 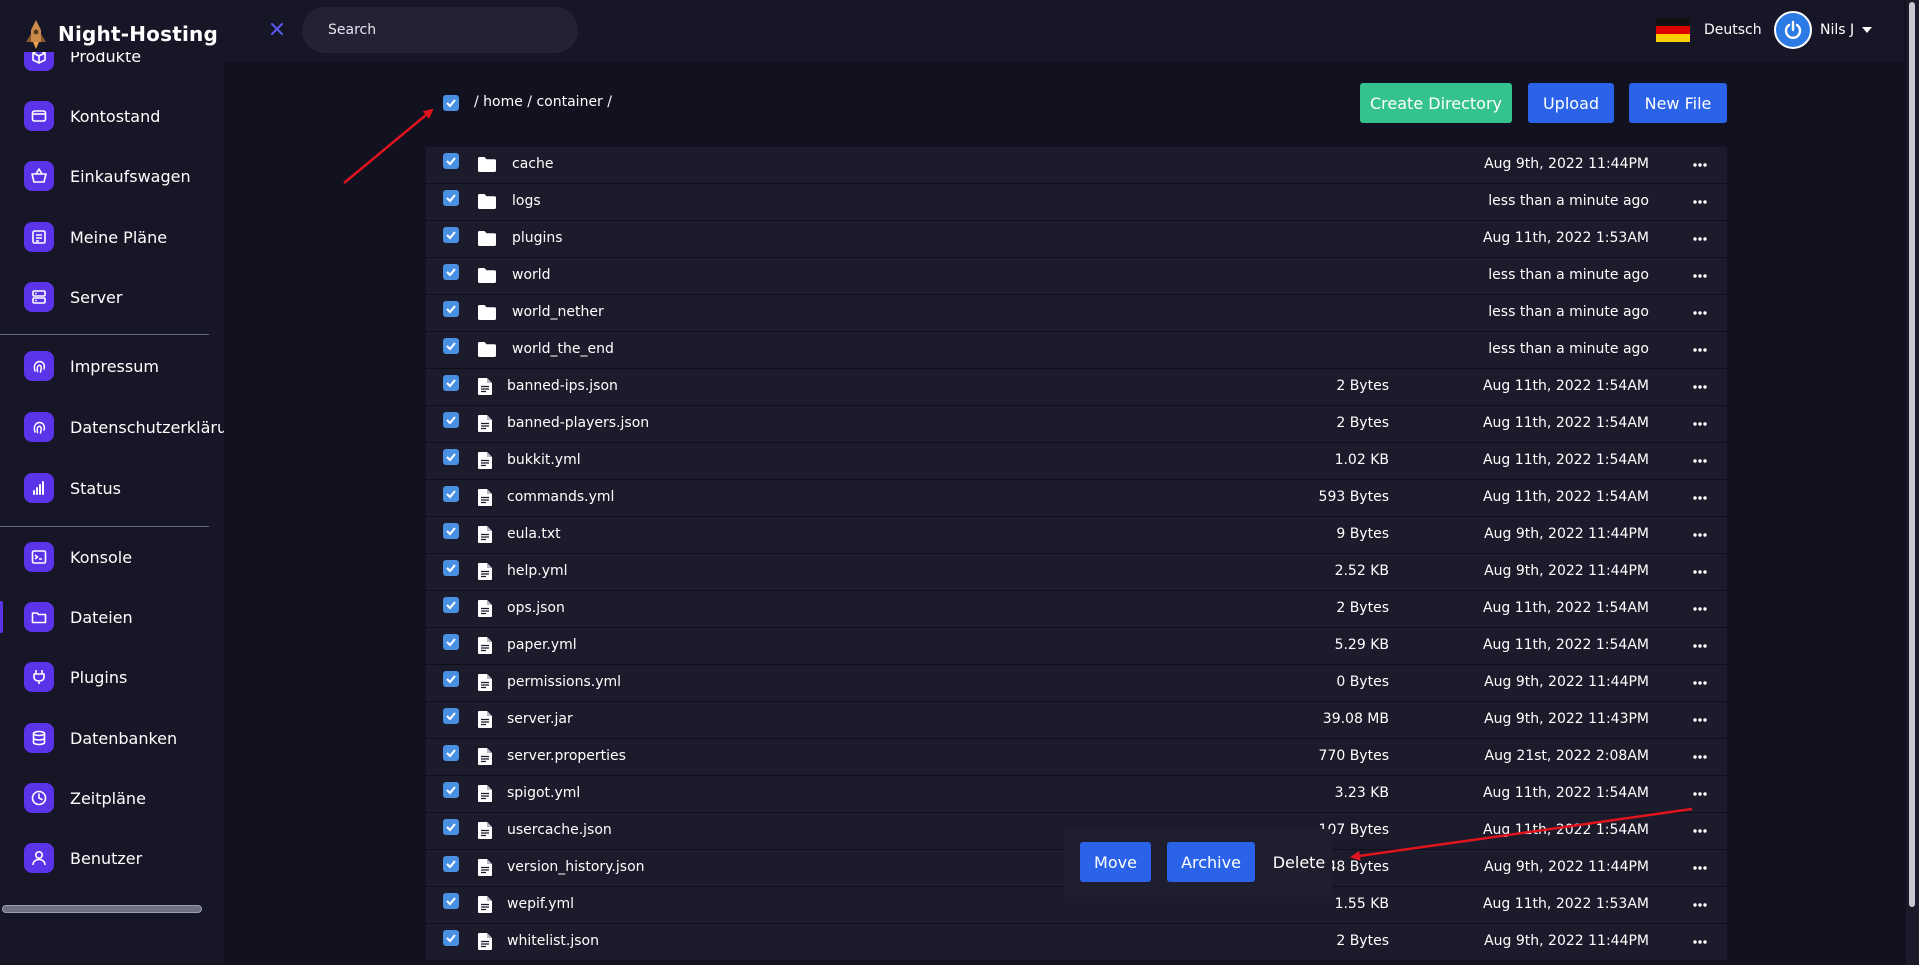 I want to click on search-input, so click(x=440, y=30).